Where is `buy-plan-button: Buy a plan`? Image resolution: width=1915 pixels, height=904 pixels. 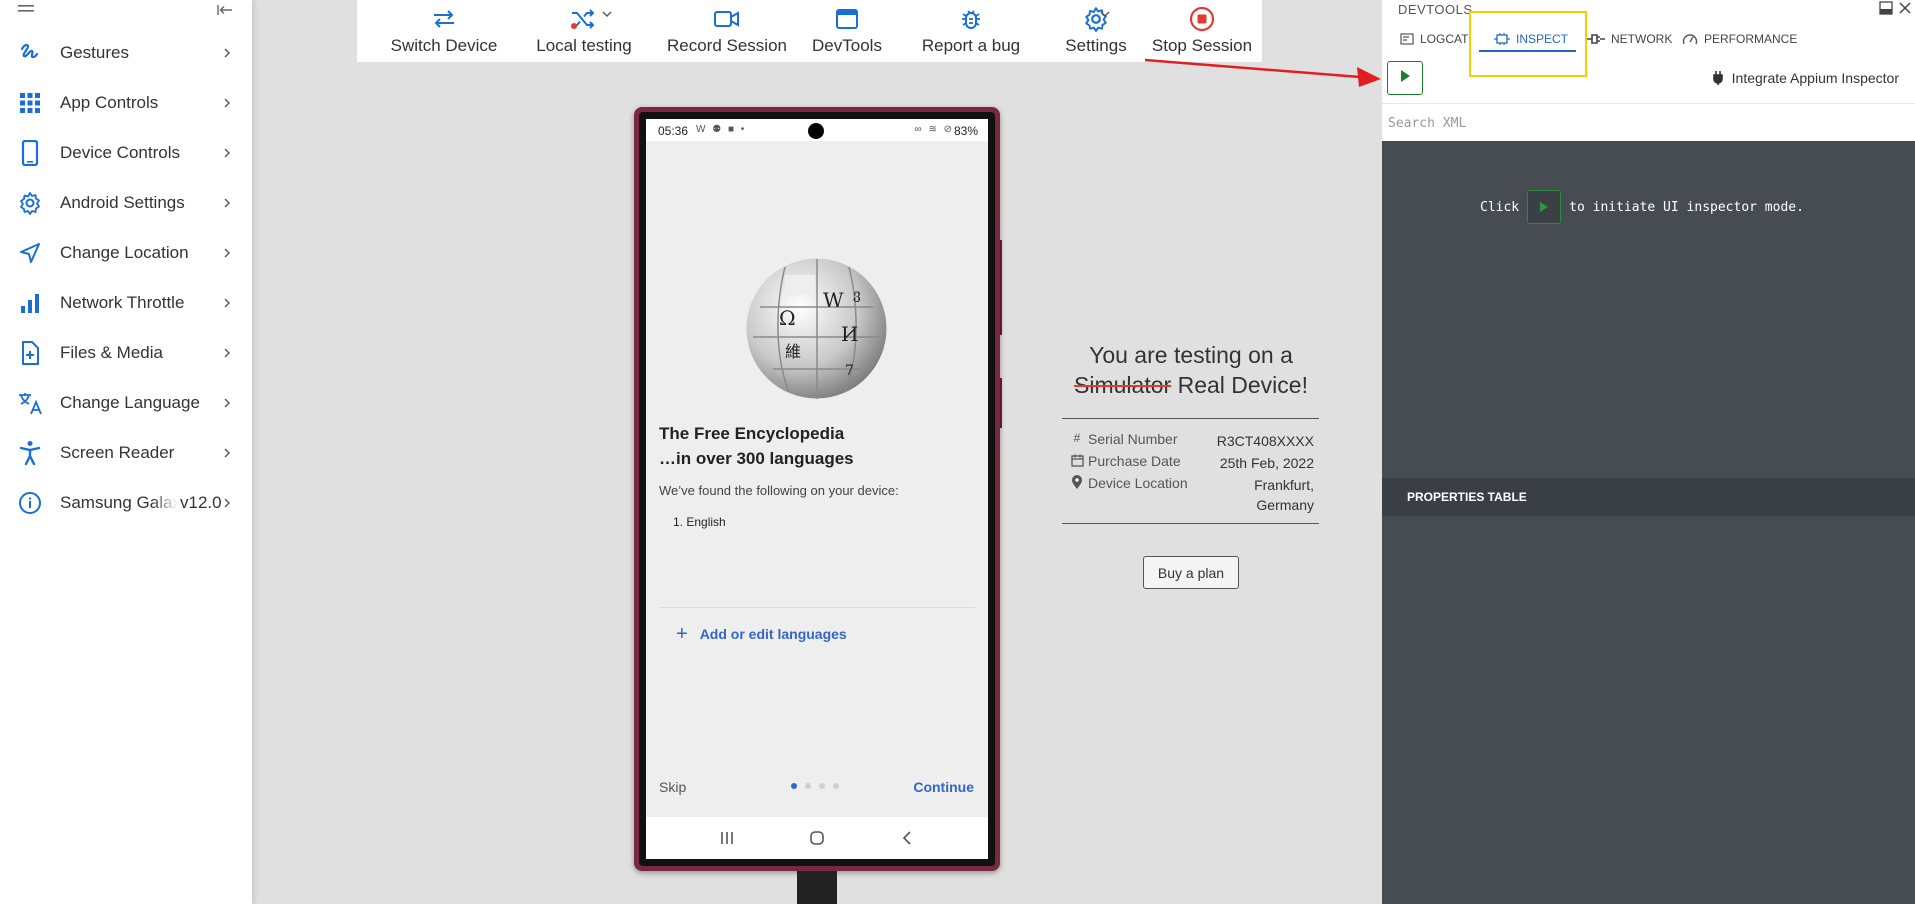 buy-plan-button: Buy a plan is located at coordinates (1191, 572).